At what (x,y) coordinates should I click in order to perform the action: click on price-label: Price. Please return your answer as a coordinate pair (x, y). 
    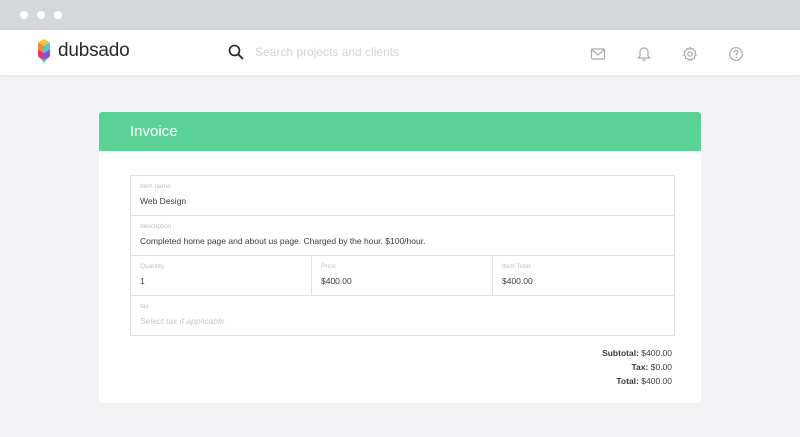
    Looking at the image, I should click on (328, 266).